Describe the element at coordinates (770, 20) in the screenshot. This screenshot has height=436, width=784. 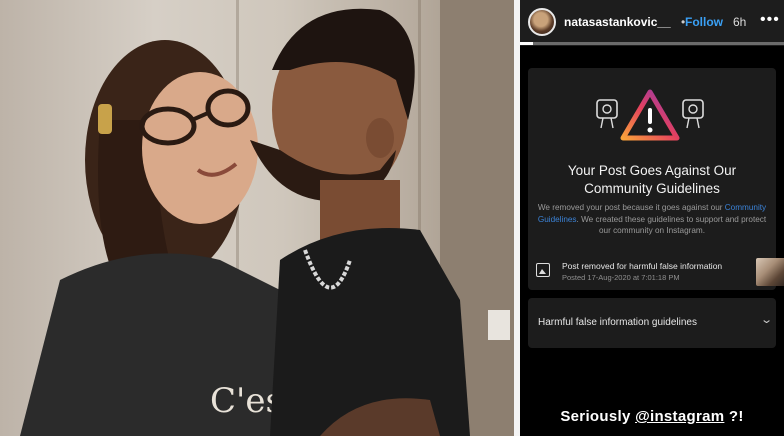
I see `more-horizontal-icon: •••` at that location.